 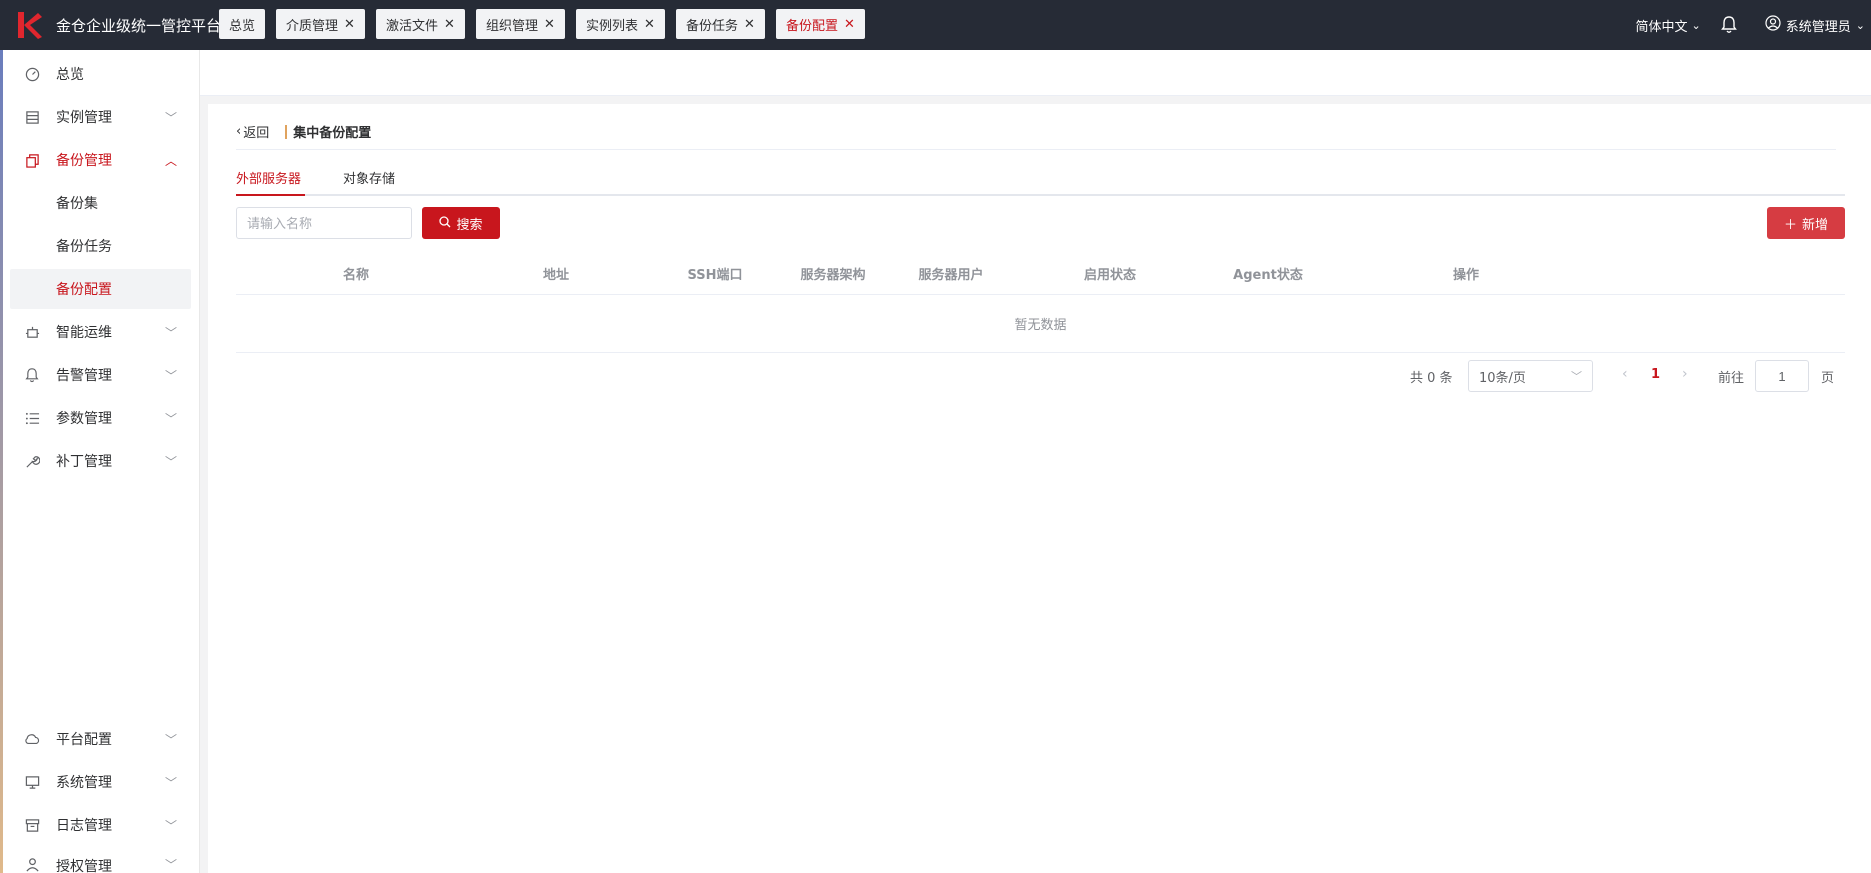 I want to click on chevron-down-icon: ⌄, so click(x=1696, y=25).